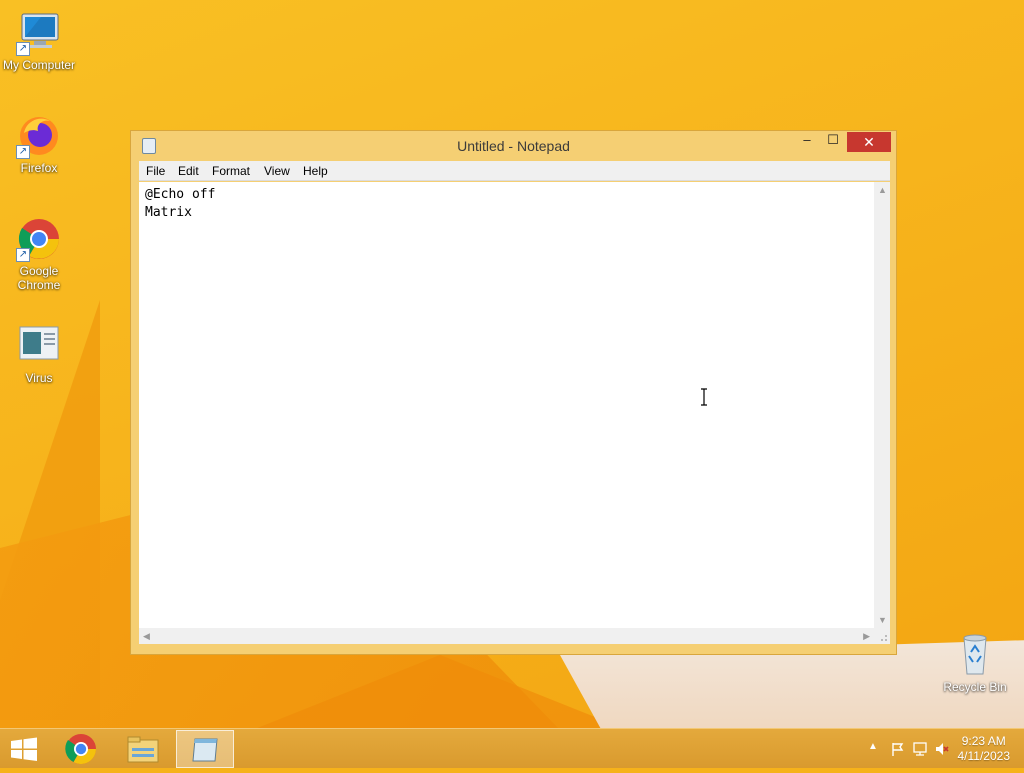  What do you see at coordinates (146, 636) in the screenshot?
I see `scroll-left-icon: ◀` at bounding box center [146, 636].